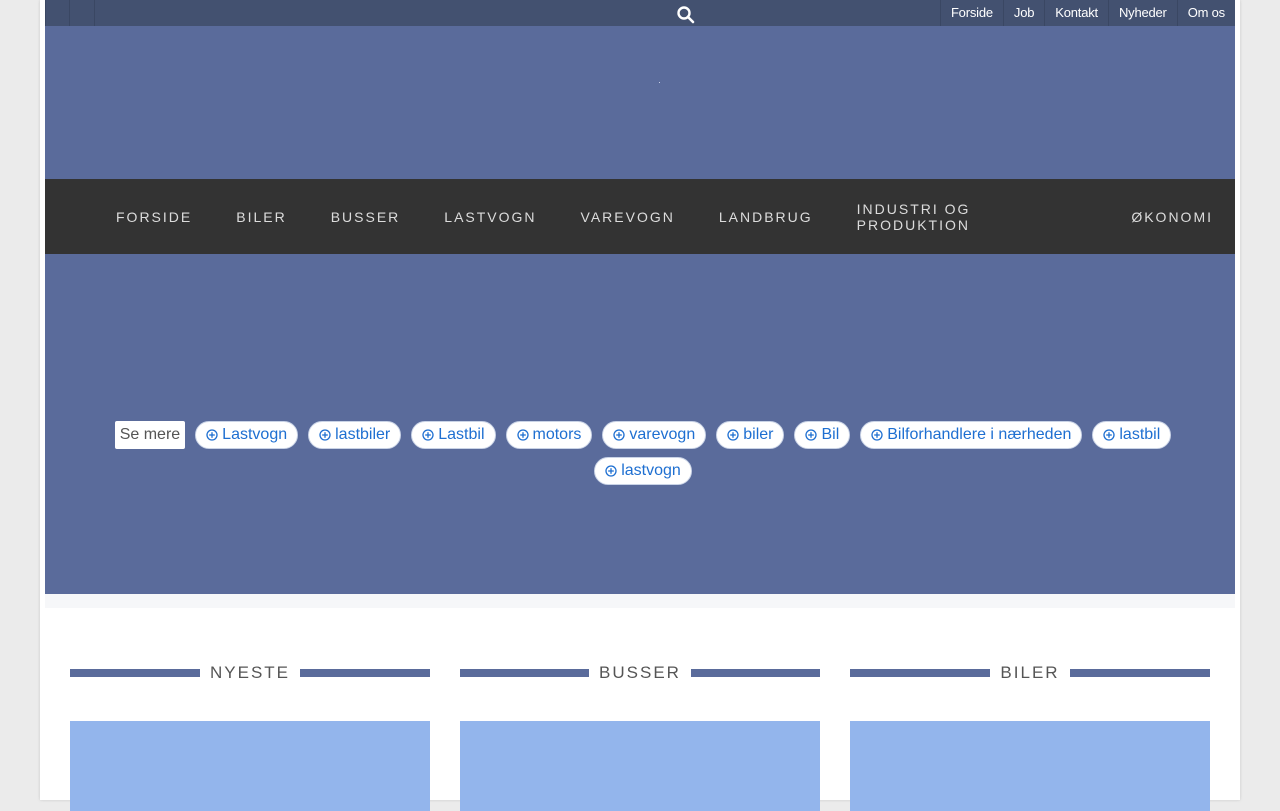 The width and height of the screenshot is (1280, 811). I want to click on tag-chip: Lastbil, so click(453, 435).